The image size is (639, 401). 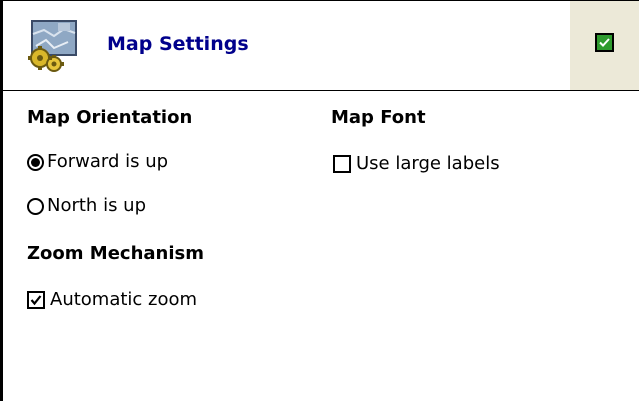 What do you see at coordinates (116, 253) in the screenshot?
I see `zoom-mechanism-heading: Zoom Mechanism` at bounding box center [116, 253].